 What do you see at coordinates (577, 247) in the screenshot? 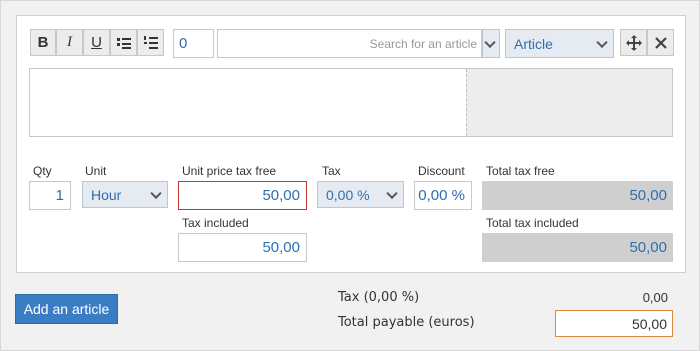
I see `total-tax-included-value: 50,00` at bounding box center [577, 247].